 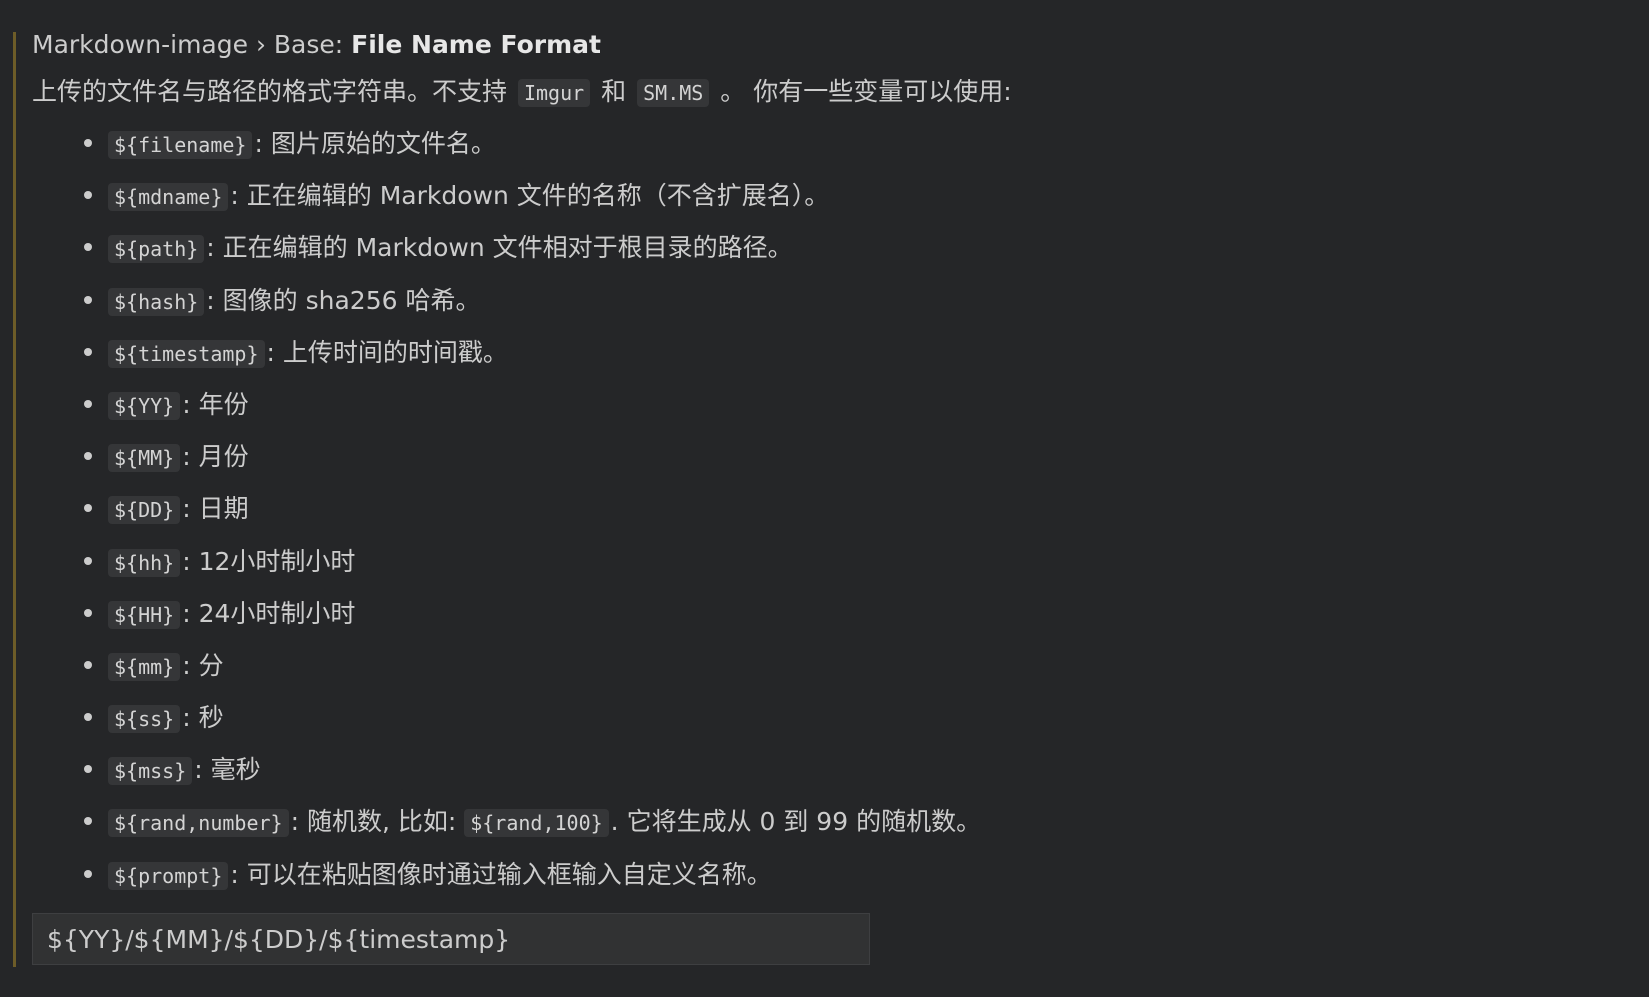 I want to click on list-item: ${mss}: 毫秒, so click(x=532, y=770).